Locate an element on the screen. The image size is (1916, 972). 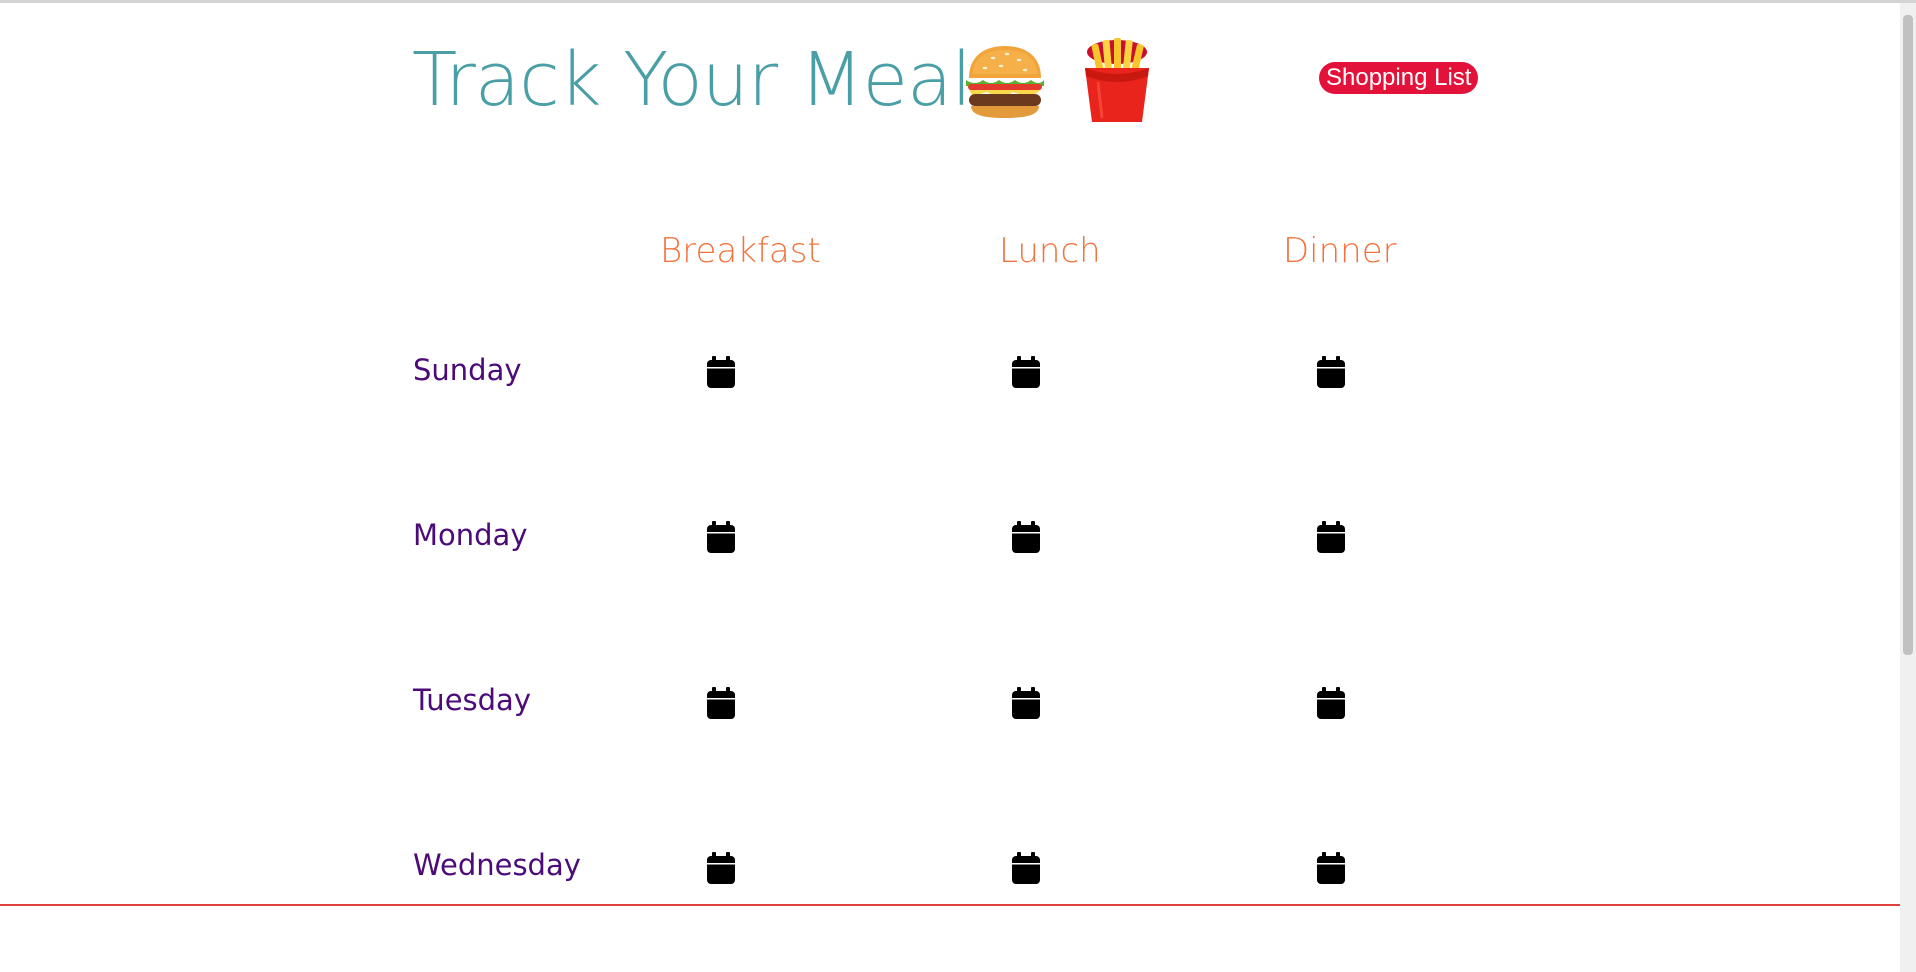
window-top-border is located at coordinates (958, 1).